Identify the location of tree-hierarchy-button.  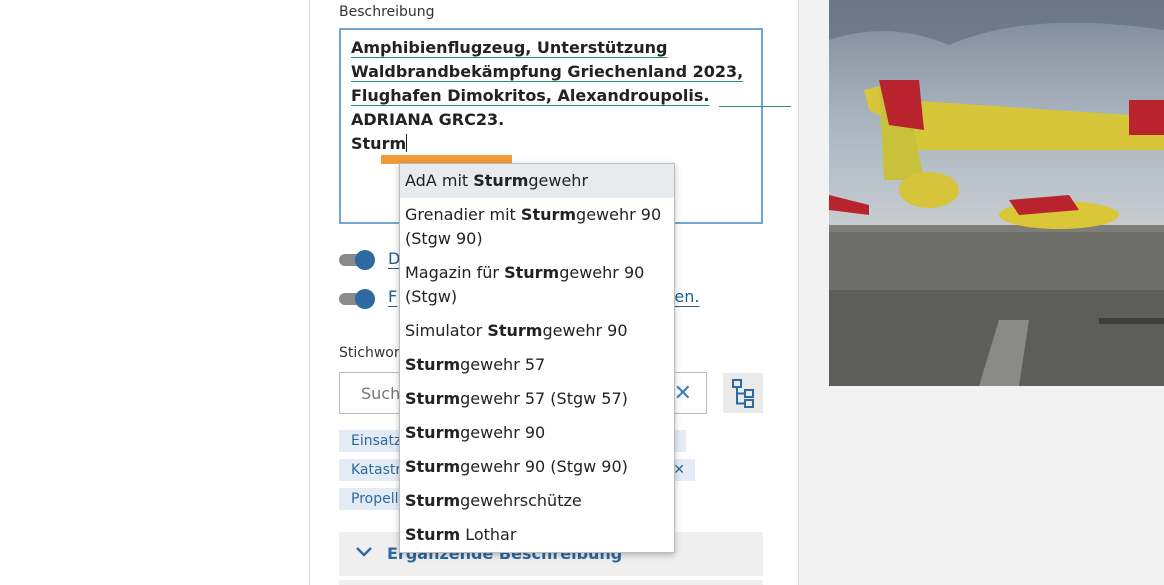
(743, 393).